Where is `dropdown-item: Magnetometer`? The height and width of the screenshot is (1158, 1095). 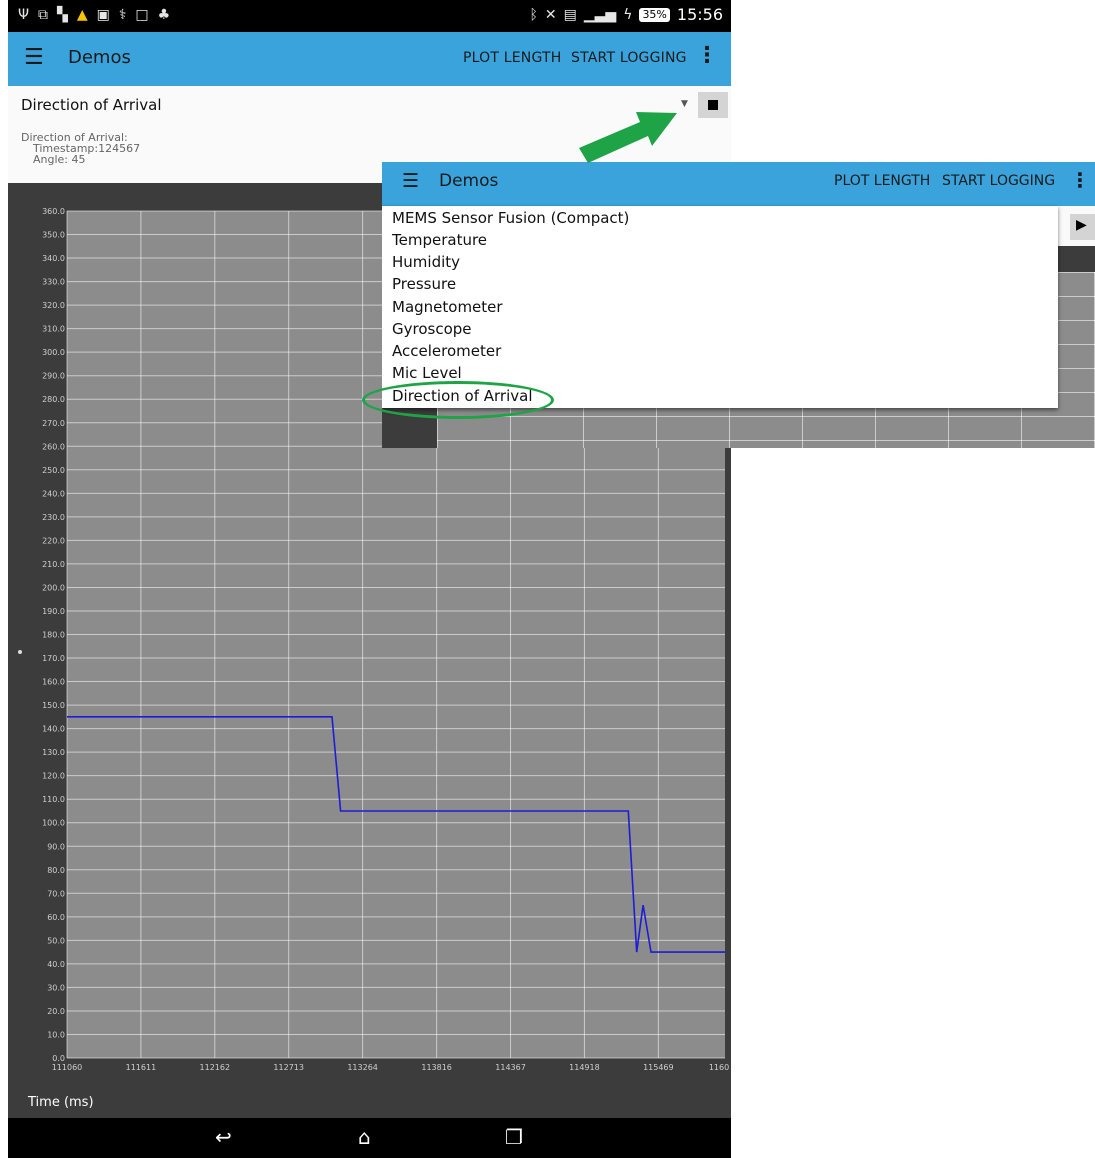 dropdown-item: Magnetometer is located at coordinates (447, 307).